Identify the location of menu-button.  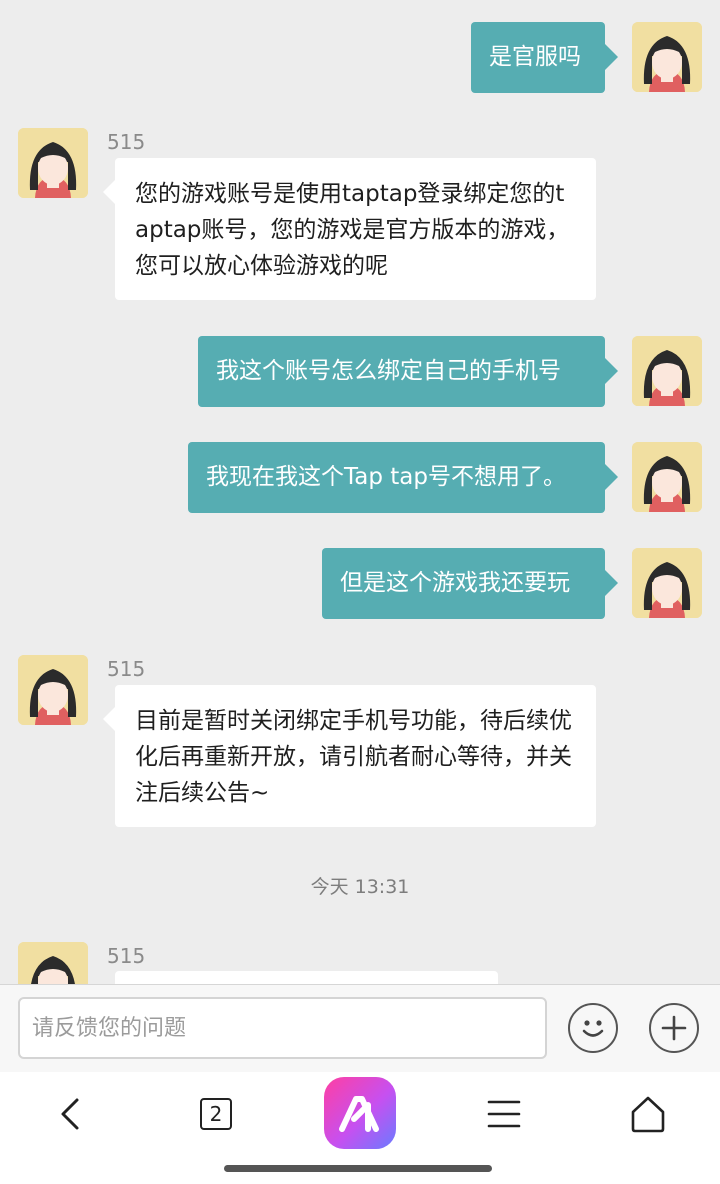
(504, 1114).